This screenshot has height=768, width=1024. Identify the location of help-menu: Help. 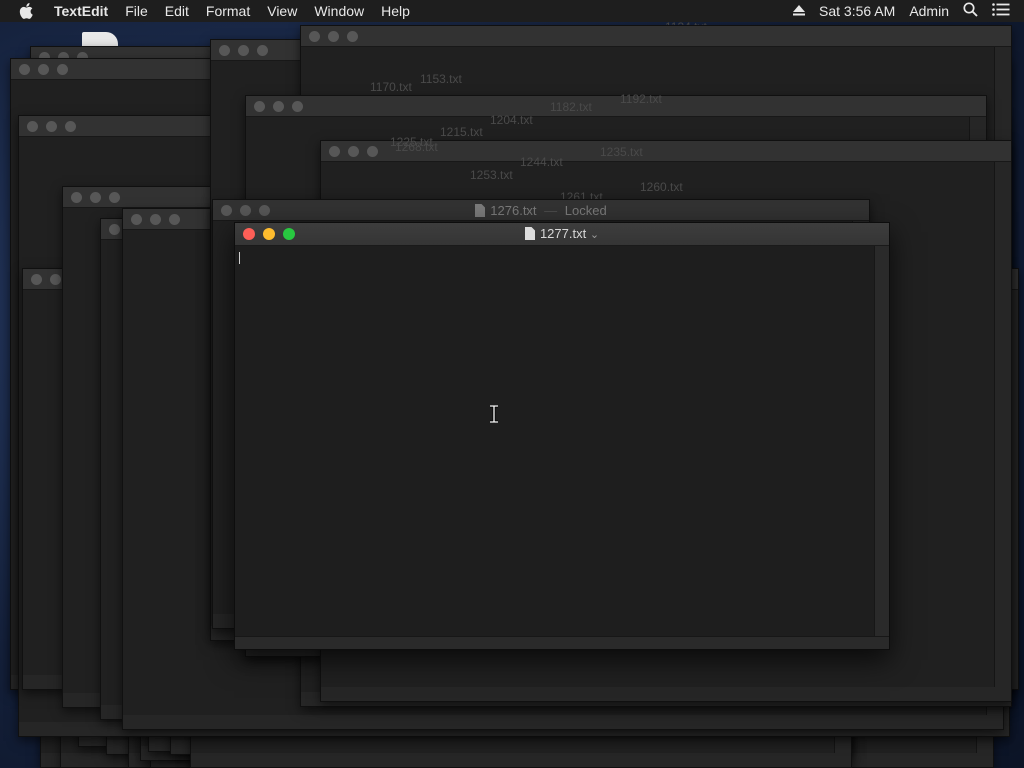
(395, 11).